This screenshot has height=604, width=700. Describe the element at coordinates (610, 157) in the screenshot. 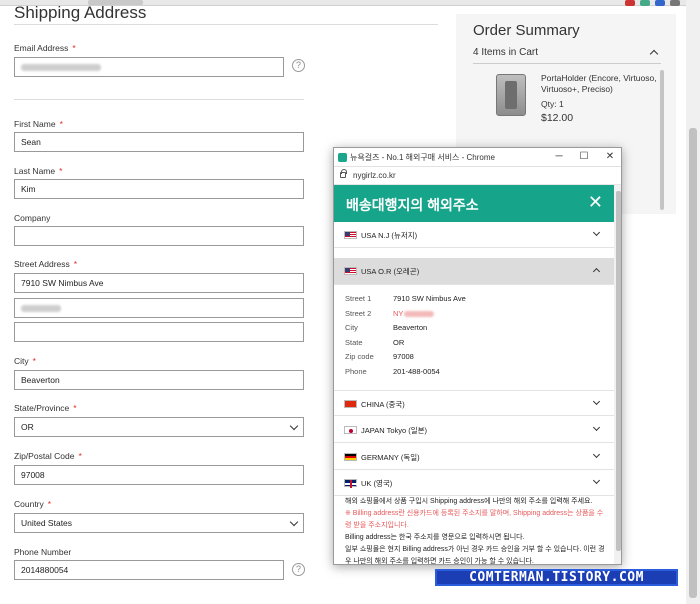

I see `close-window-button: ✕` at that location.